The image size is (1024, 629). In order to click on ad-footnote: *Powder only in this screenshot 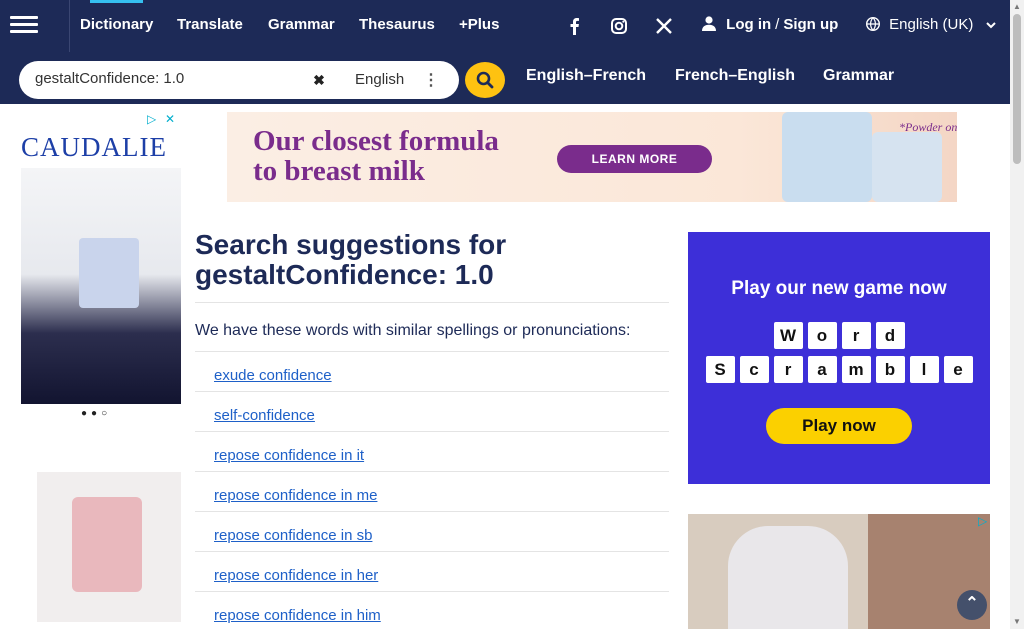, I will do `click(928, 127)`.